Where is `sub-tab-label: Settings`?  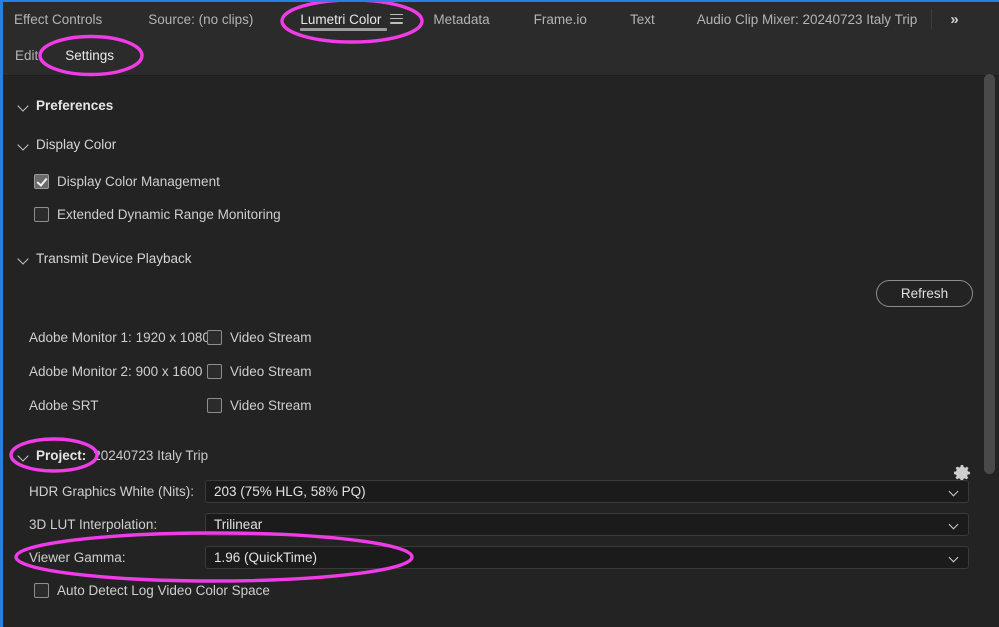 sub-tab-label: Settings is located at coordinates (90, 55).